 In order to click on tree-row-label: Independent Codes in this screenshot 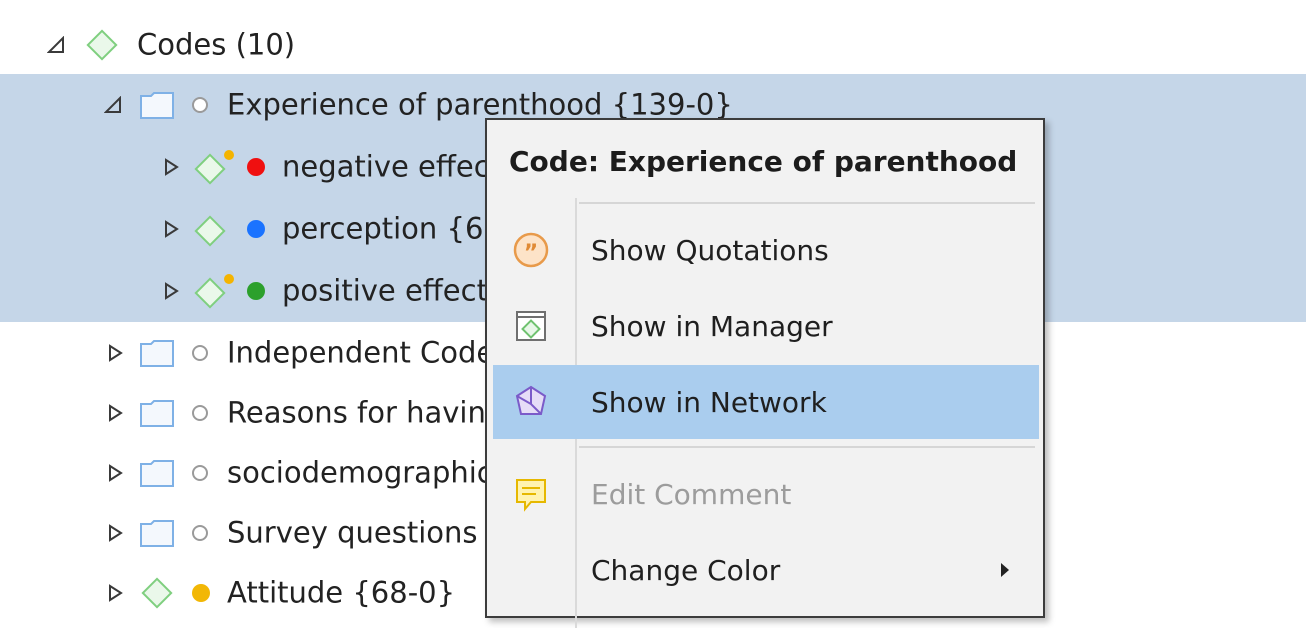, I will do `click(368, 351)`.